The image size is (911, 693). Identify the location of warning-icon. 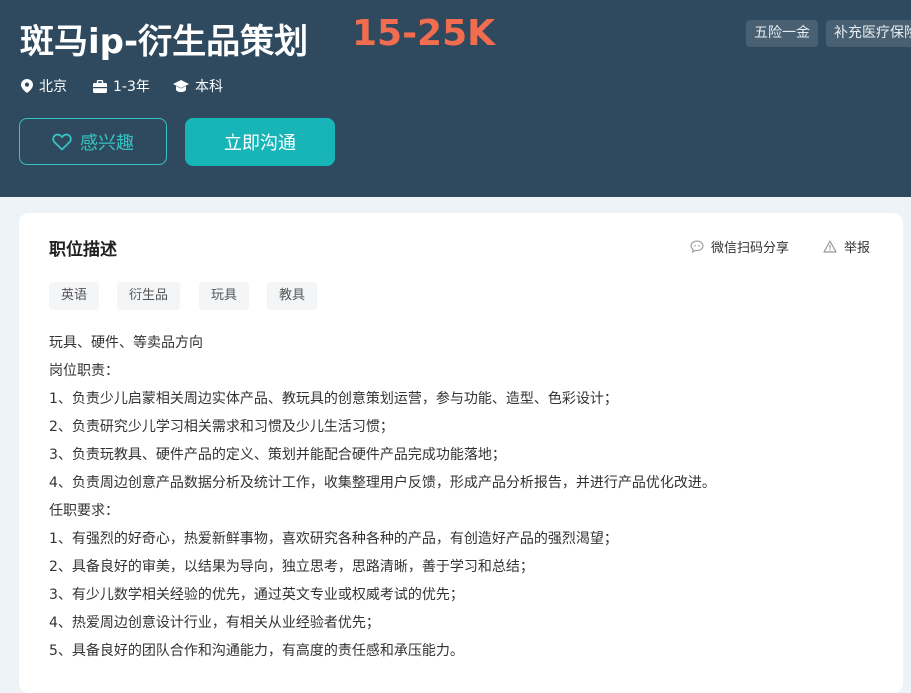
(830, 246).